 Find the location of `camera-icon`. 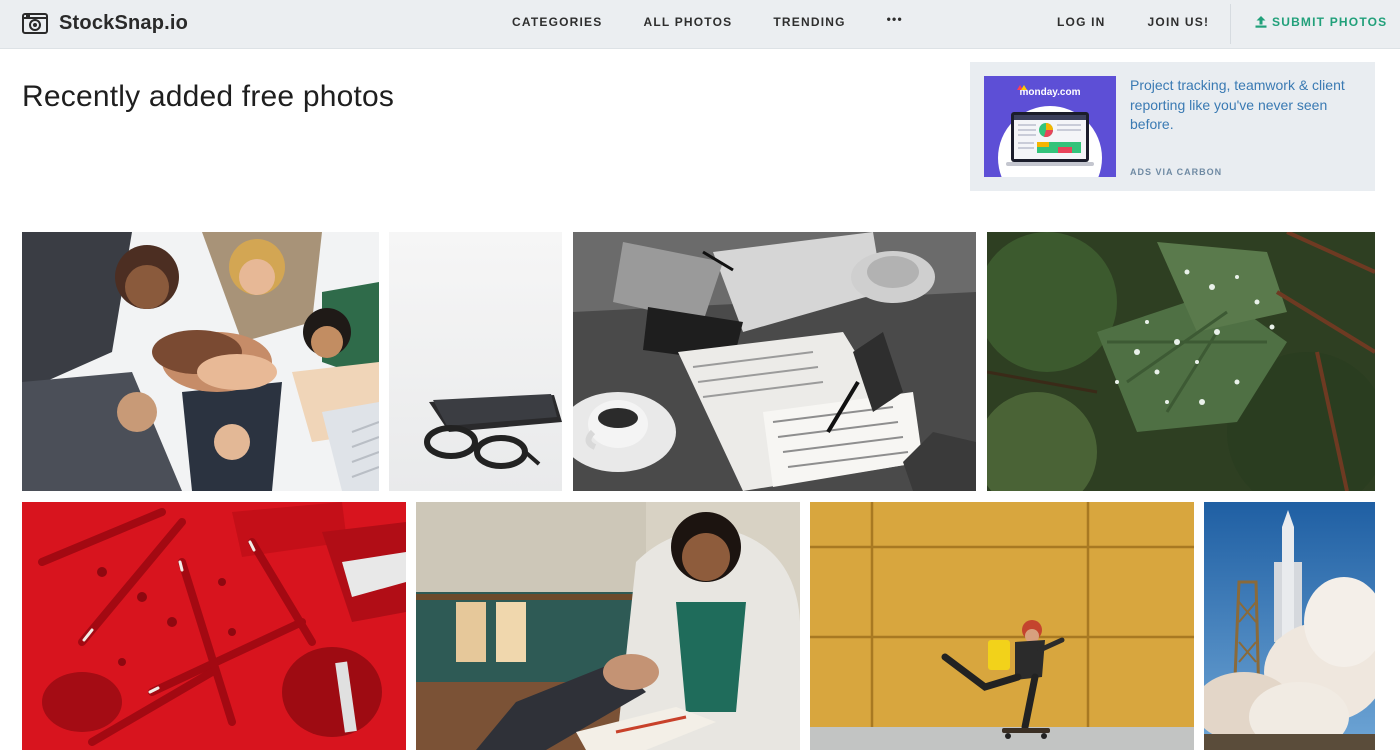

camera-icon is located at coordinates (35, 23).